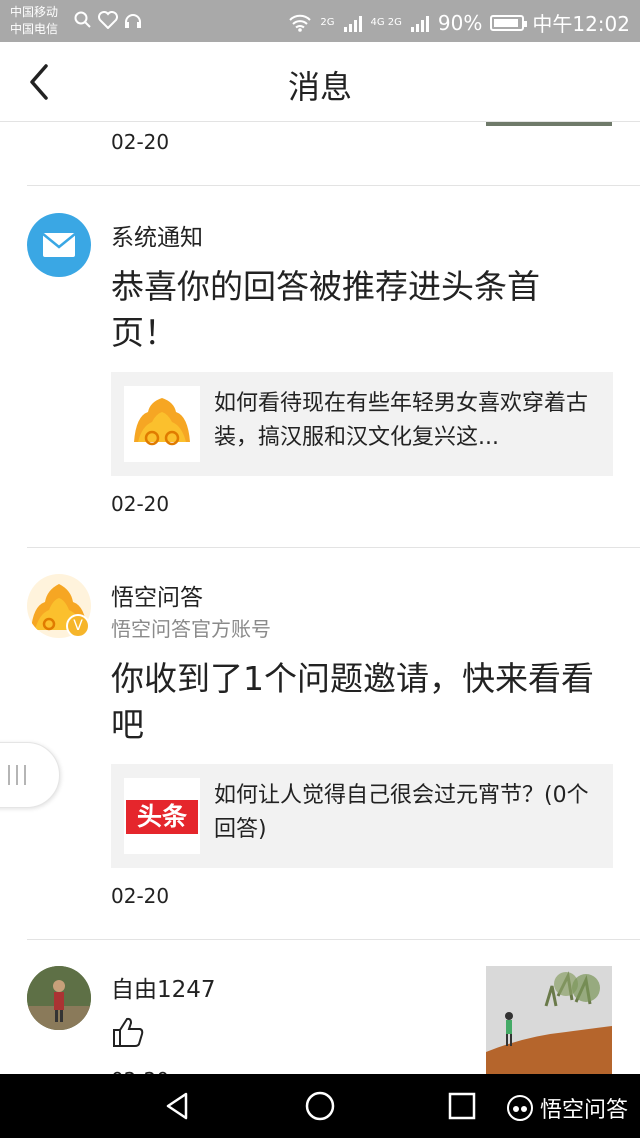  Describe the element at coordinates (327, 22) in the screenshot. I see `network-label-1: 2G` at that location.